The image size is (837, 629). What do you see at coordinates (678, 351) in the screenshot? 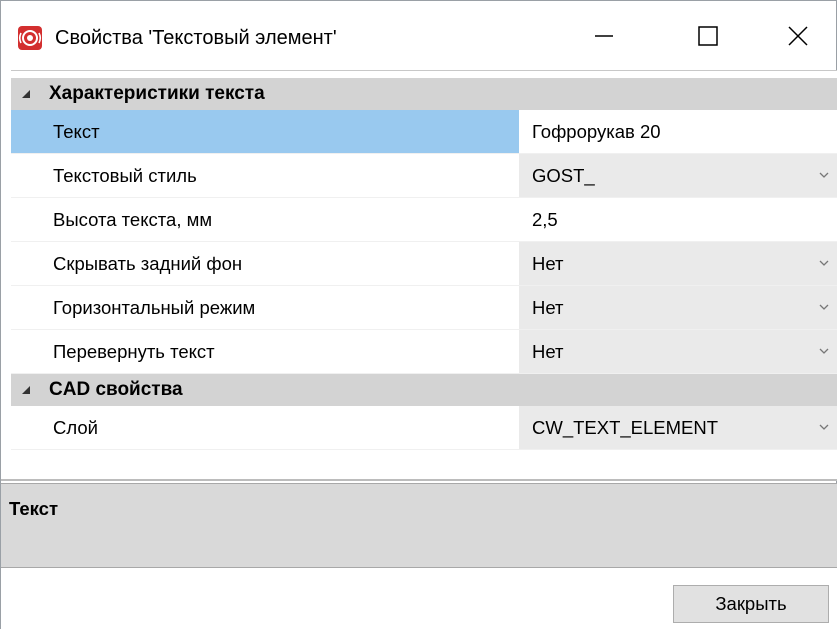
I see `property-value-flip-text: Нет` at bounding box center [678, 351].